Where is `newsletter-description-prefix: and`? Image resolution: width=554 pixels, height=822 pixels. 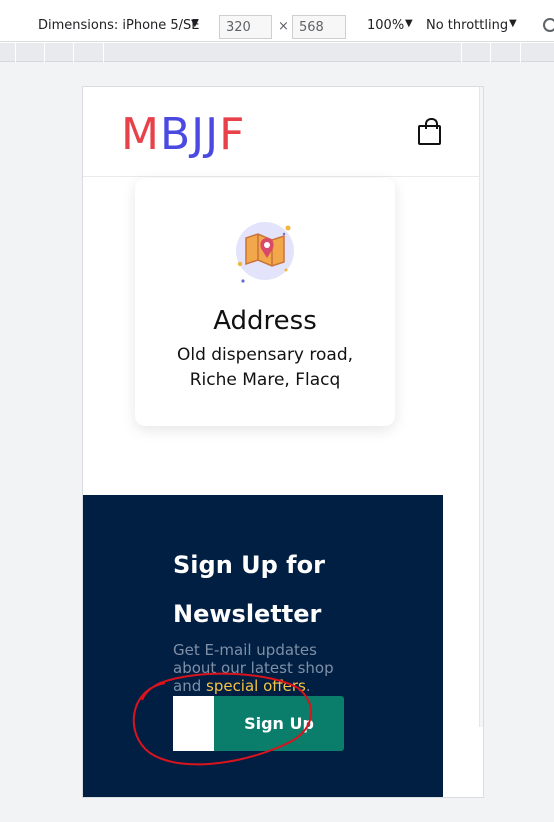
newsletter-description-prefix: and is located at coordinates (189, 686).